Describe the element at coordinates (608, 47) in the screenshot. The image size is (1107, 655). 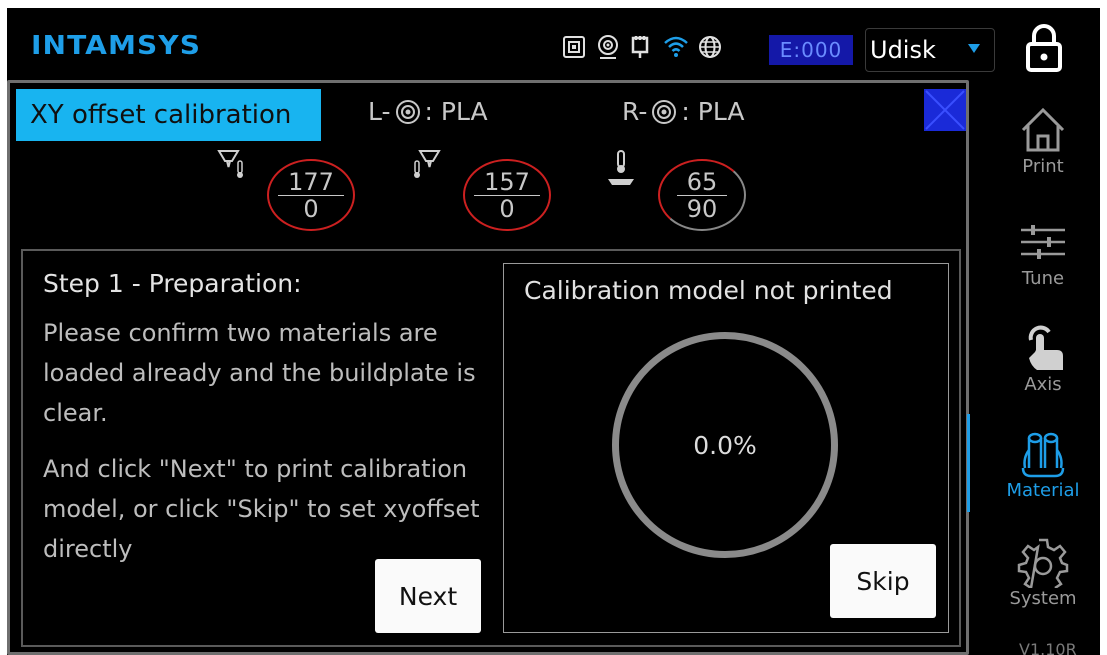
I see `webcam-icon` at that location.